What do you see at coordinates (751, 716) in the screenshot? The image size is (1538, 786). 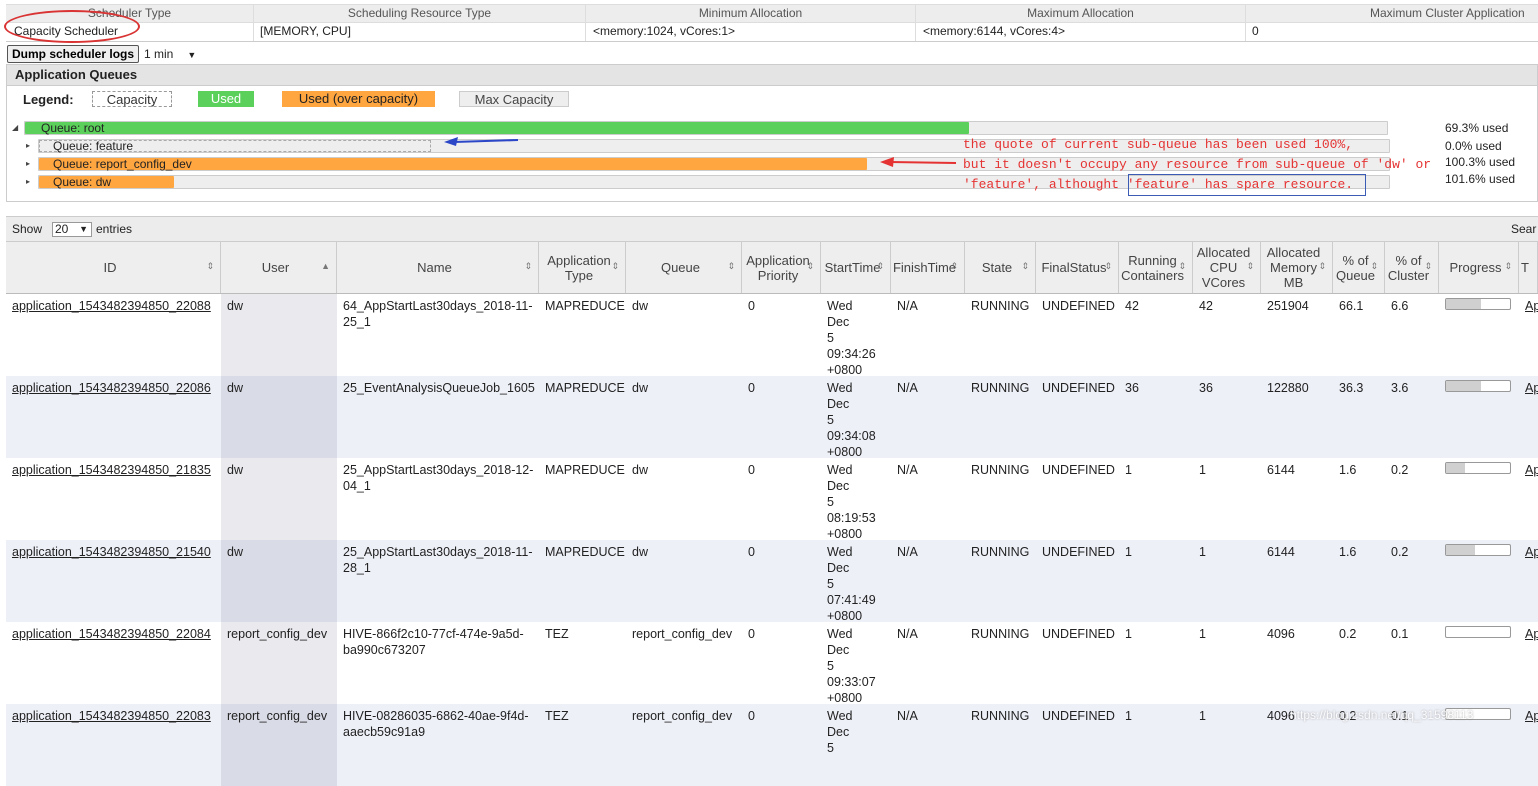 I see `cell-application-priority: 0` at bounding box center [751, 716].